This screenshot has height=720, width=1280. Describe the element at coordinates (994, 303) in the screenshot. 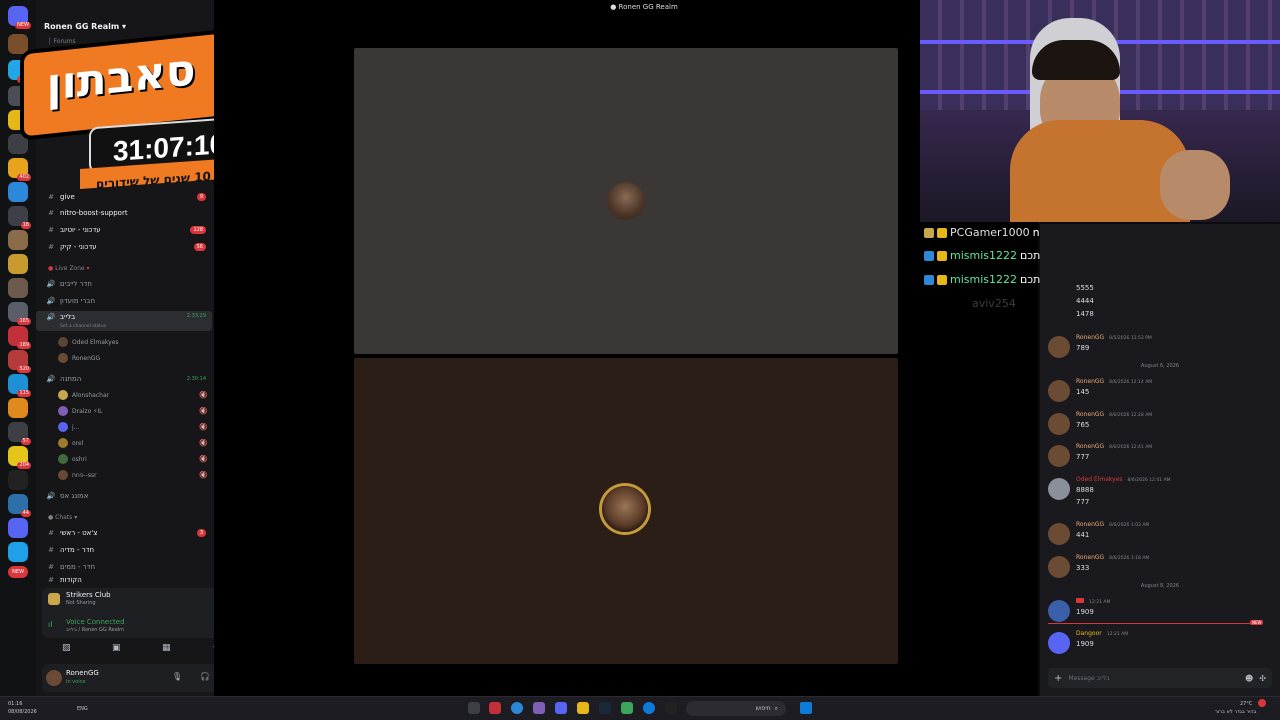

I see `overlay-message: aviv254` at that location.